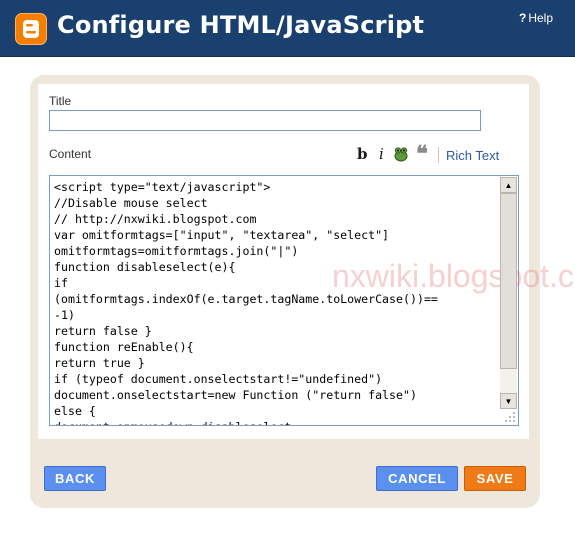 This screenshot has height=544, width=575. I want to click on title-label: Title, so click(60, 101).